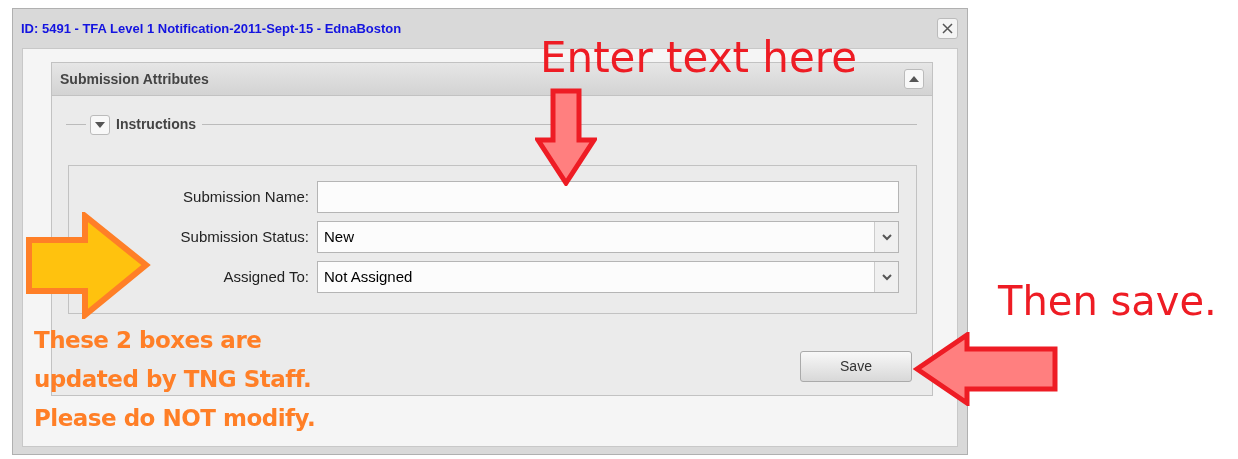  I want to click on close-icon, so click(947, 28).